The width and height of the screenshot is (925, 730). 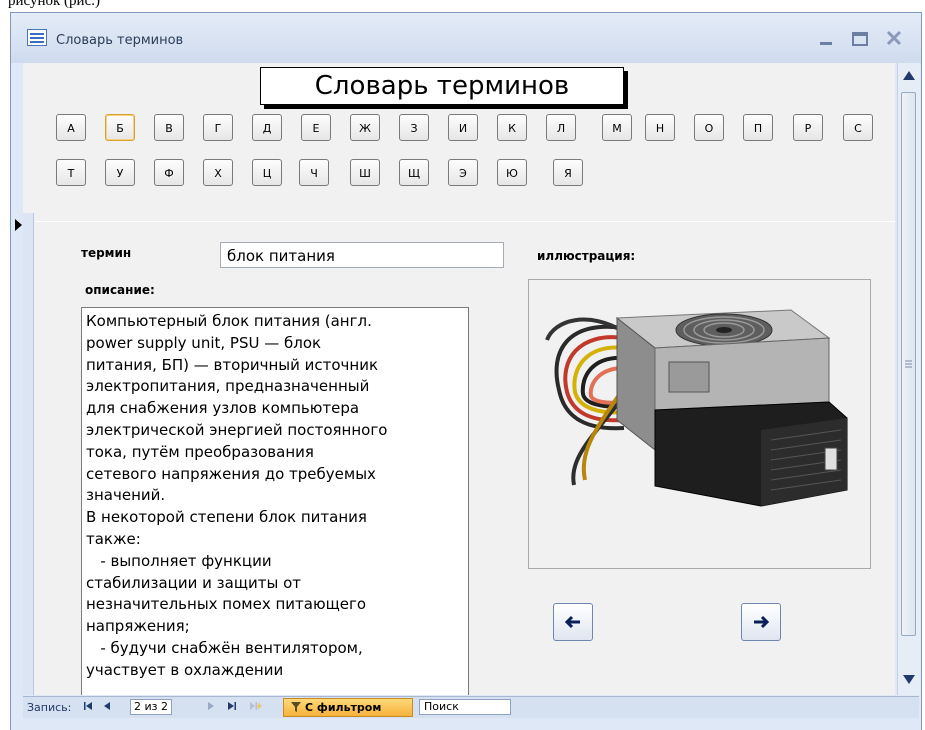 I want to click on caption-text: рисунок (рис.), so click(x=54, y=4).